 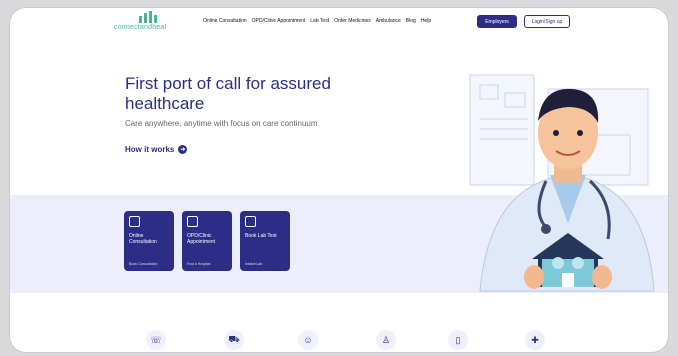 What do you see at coordinates (254, 264) in the screenshot?
I see `card-subtitle: Instant Lab` at bounding box center [254, 264].